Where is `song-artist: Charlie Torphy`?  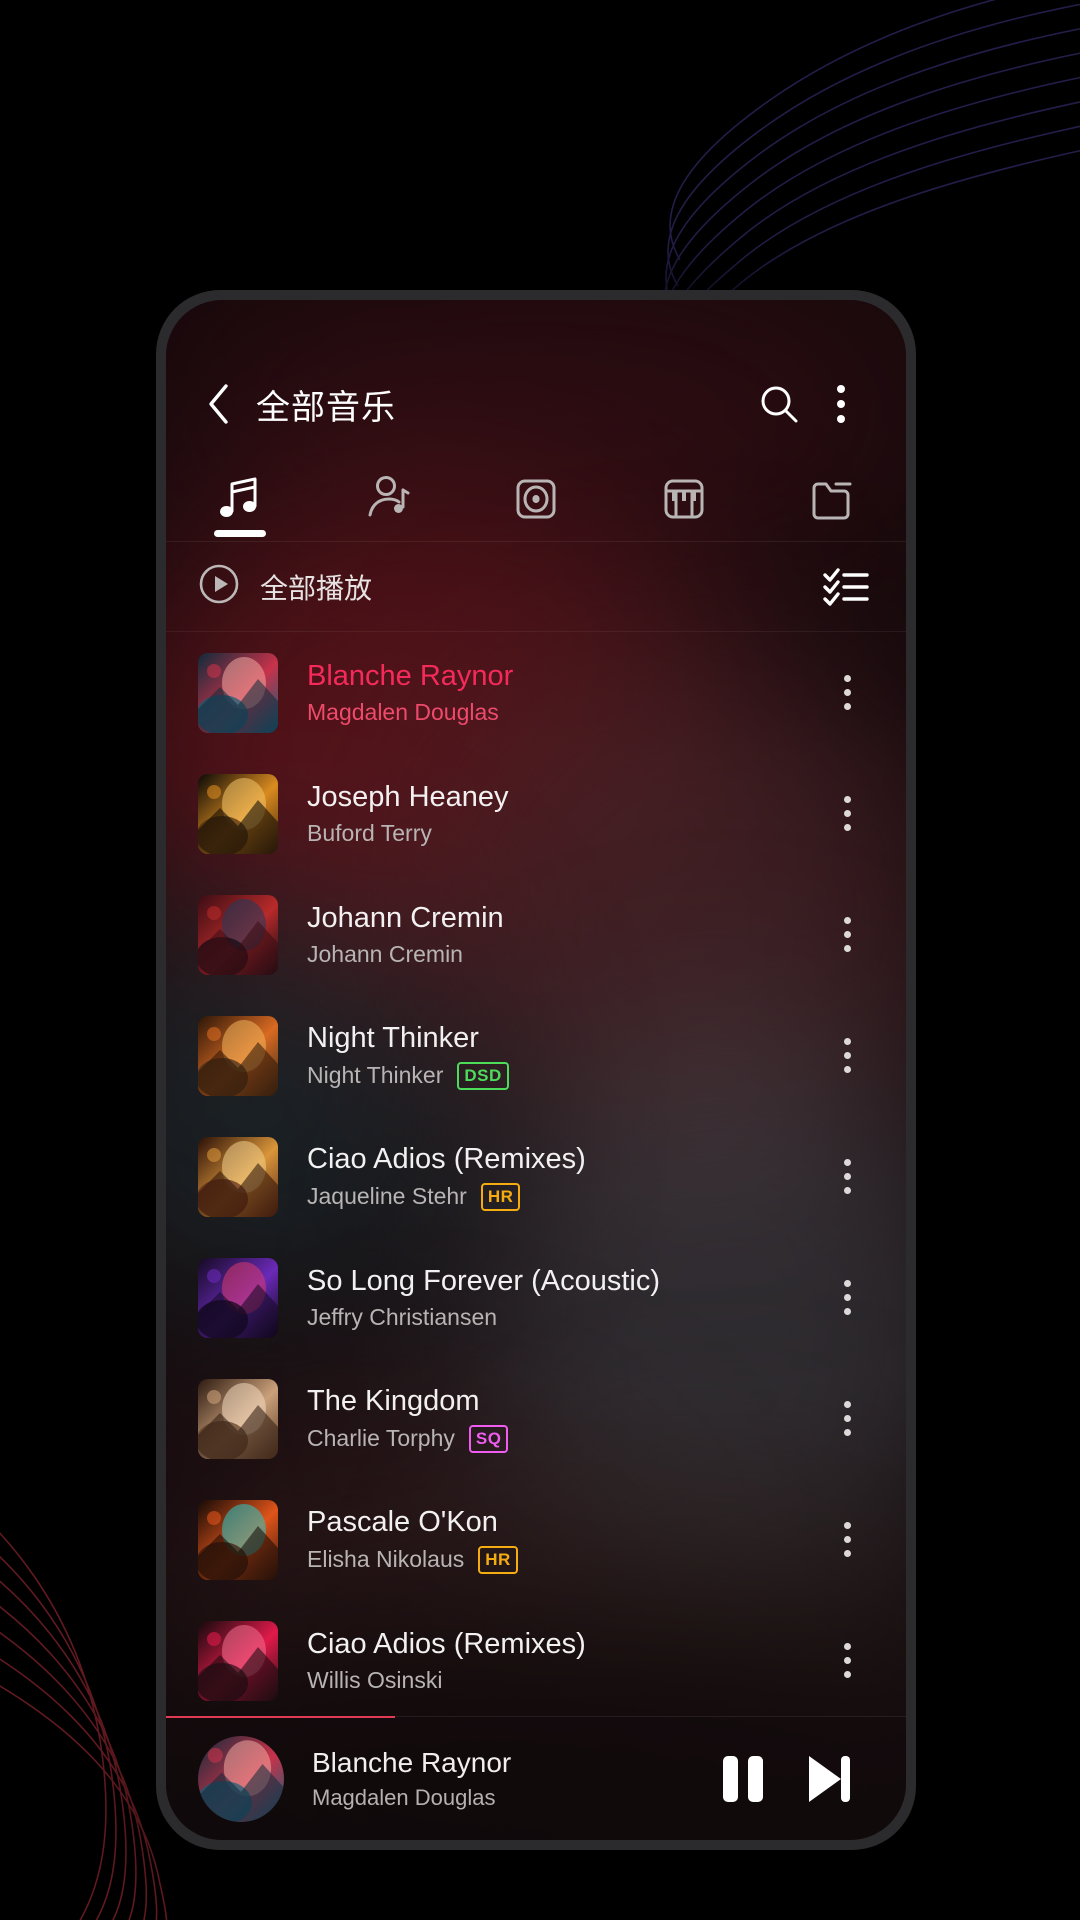
song-artist: Charlie Torphy is located at coordinates (381, 1438).